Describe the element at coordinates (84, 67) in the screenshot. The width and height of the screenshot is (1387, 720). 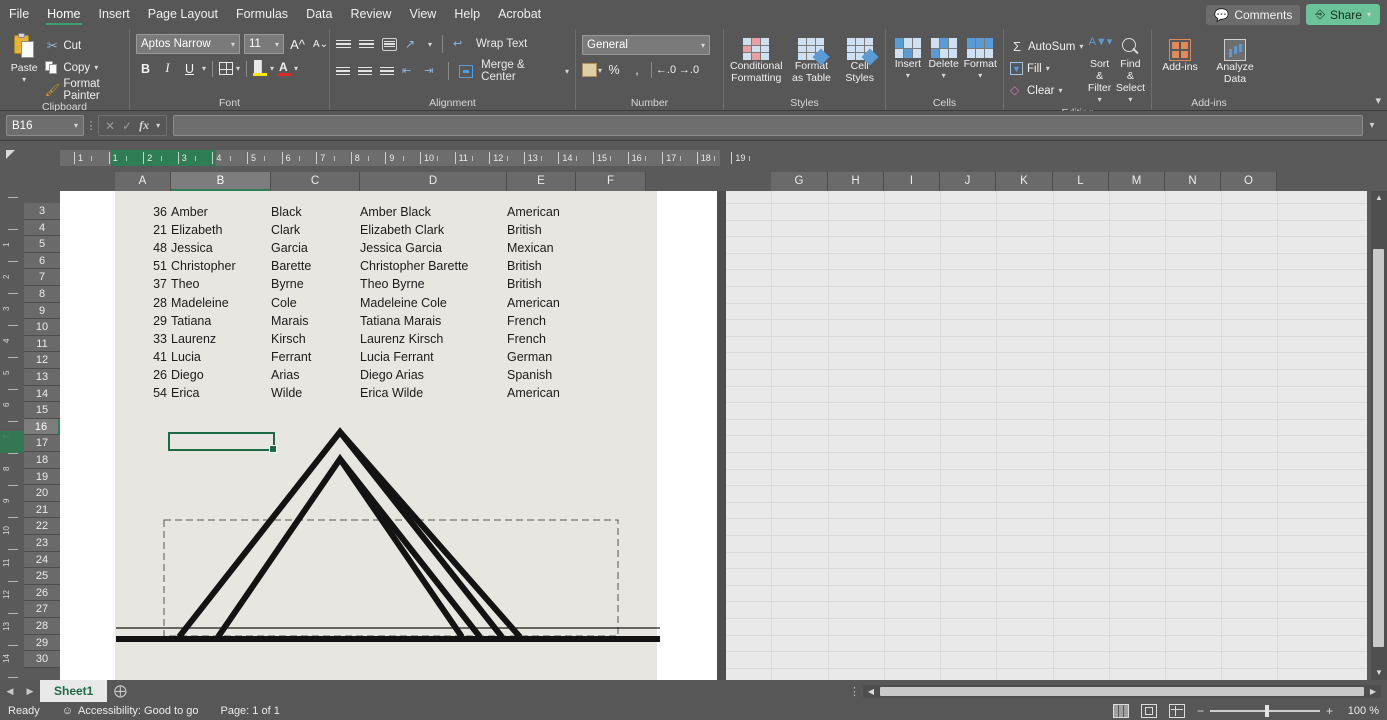
I see `copy-button: Copy ▾` at that location.